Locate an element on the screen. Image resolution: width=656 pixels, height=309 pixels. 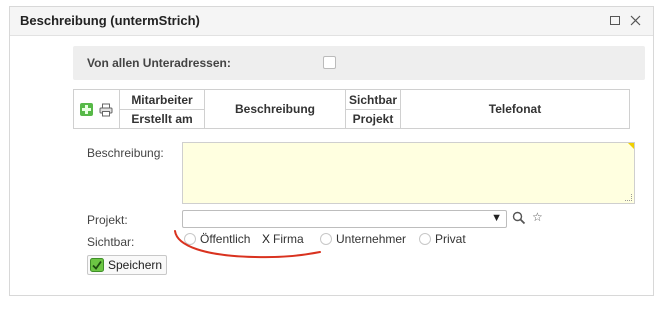
close-button is located at coordinates (635, 20).